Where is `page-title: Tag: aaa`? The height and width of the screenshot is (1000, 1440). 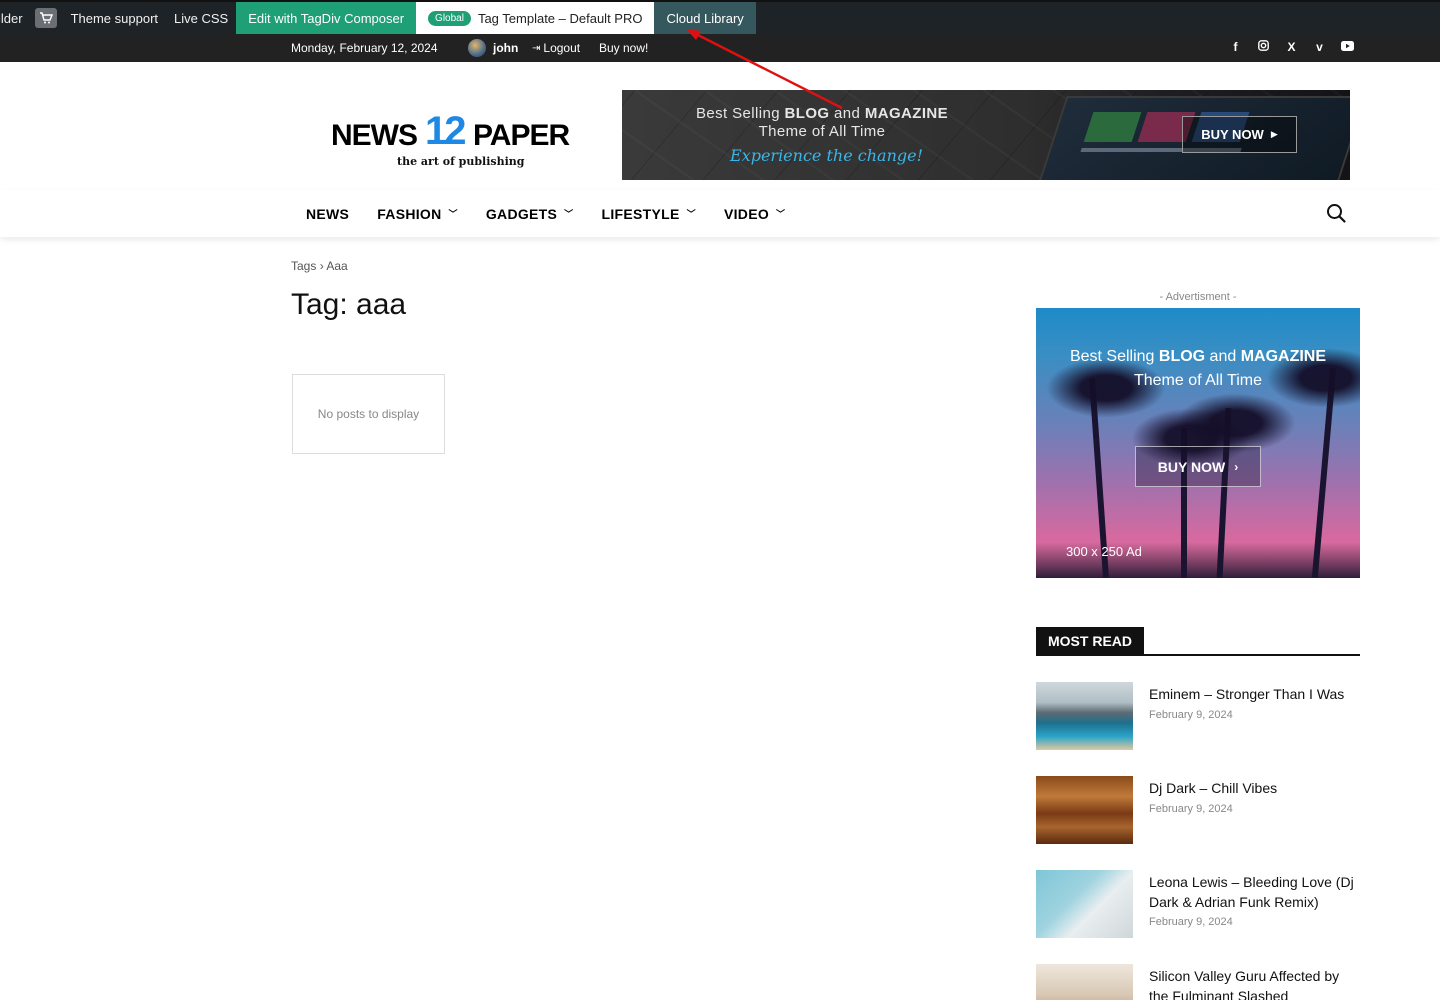
page-title: Tag: aaa is located at coordinates (349, 304).